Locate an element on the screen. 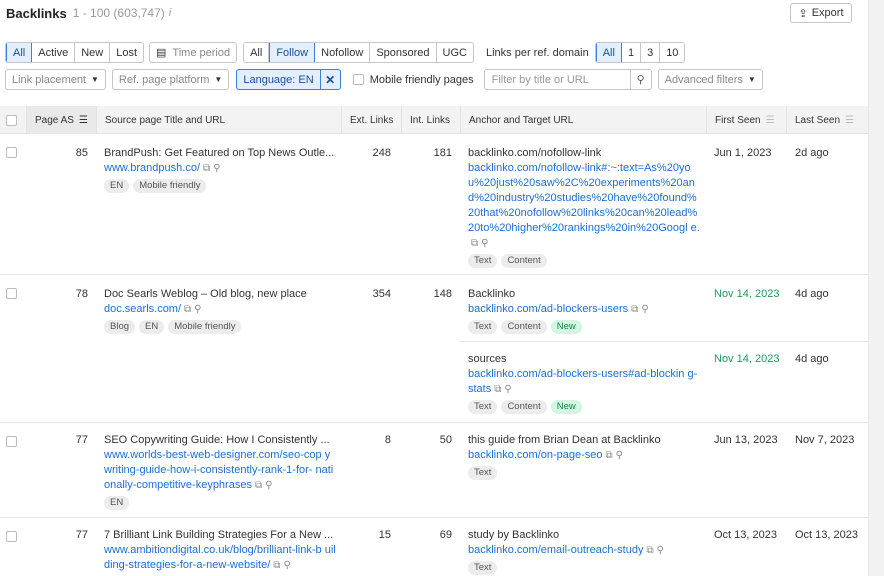 The image size is (884, 576). tab-lost: Lost is located at coordinates (127, 52).